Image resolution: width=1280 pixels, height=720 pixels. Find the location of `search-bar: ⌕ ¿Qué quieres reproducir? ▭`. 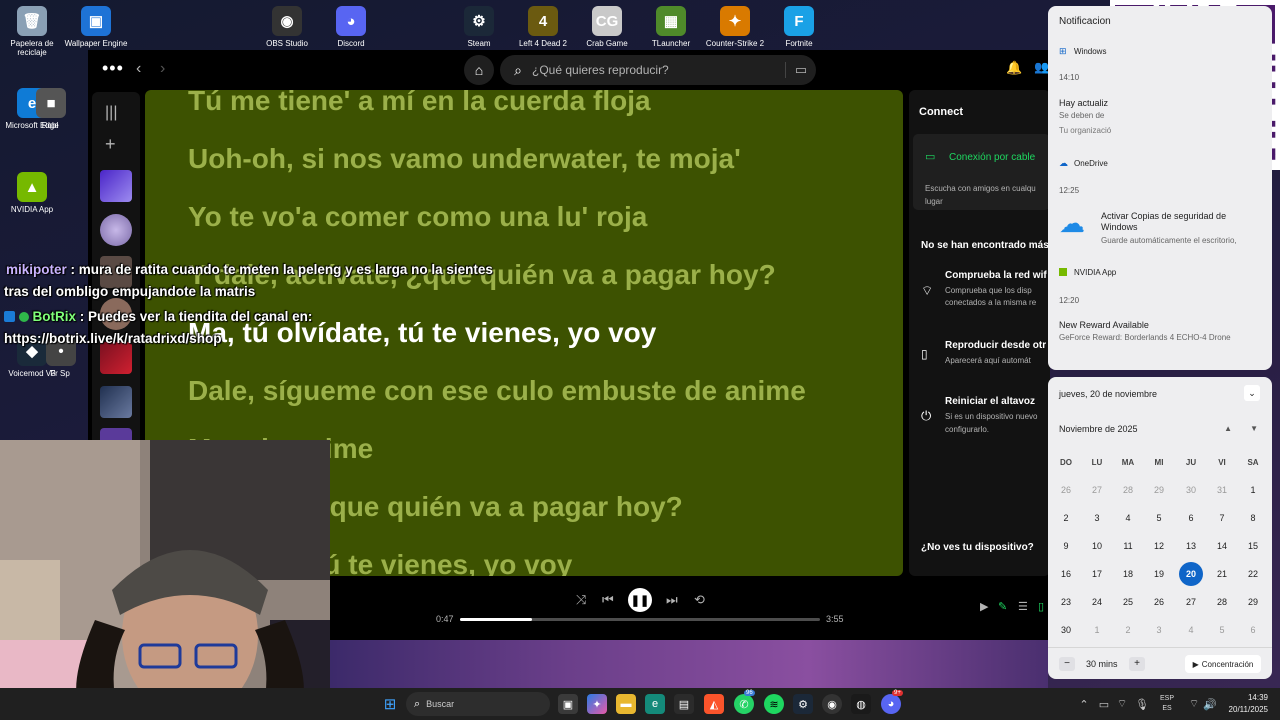

search-bar: ⌕ ¿Qué quieres reproducir? ▭ is located at coordinates (658, 70).